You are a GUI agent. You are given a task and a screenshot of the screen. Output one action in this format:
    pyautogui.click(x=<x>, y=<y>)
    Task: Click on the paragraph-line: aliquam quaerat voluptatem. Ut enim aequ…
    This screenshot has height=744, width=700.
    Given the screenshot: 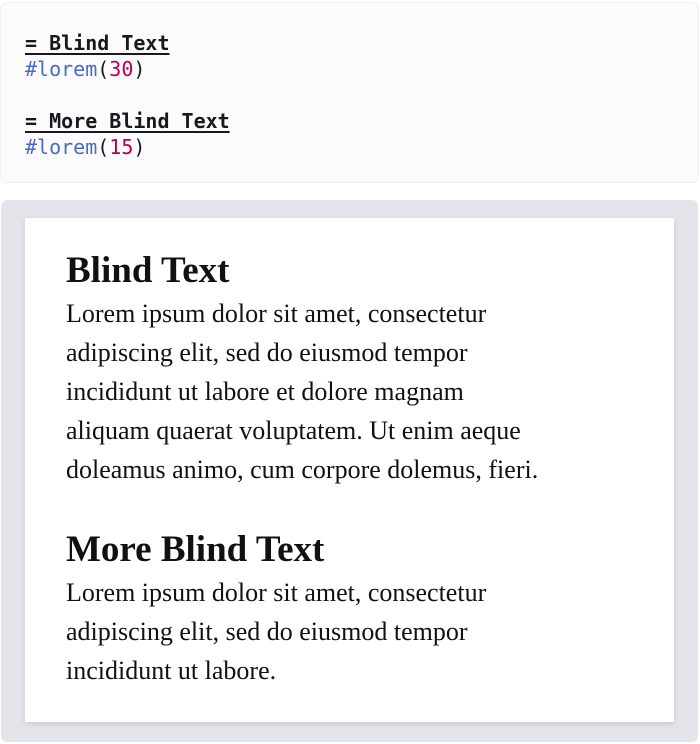 What is the action you would take?
    pyautogui.click(x=293, y=430)
    